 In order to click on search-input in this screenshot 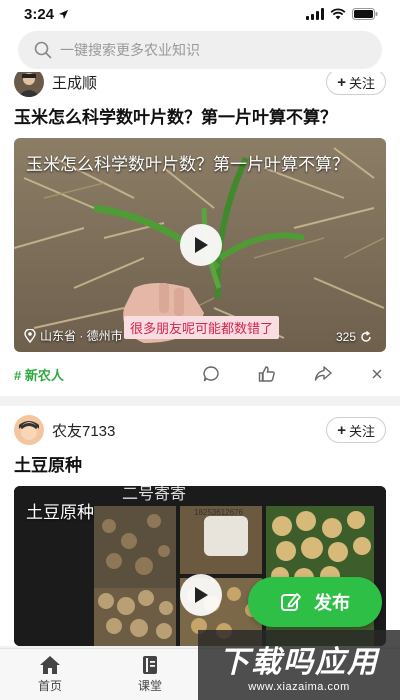, I will do `click(200, 50)`.